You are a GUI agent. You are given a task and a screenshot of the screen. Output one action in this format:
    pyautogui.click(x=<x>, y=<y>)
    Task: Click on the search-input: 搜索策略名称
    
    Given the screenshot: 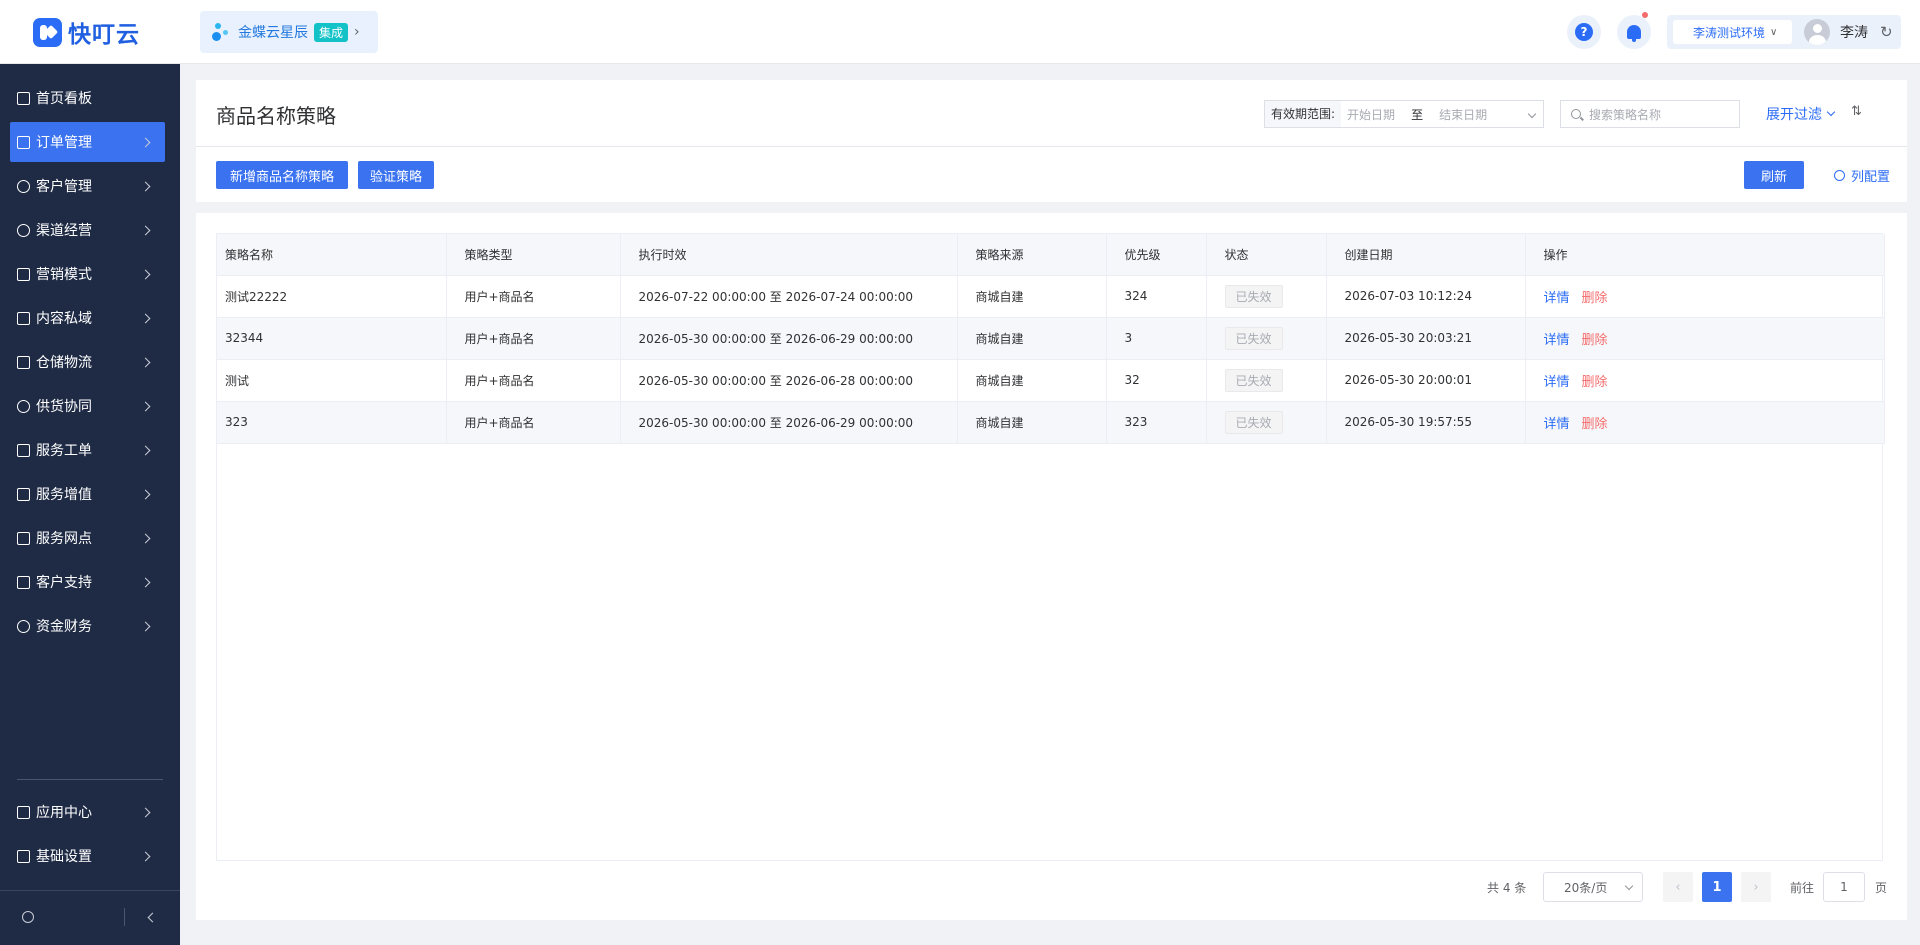 What is the action you would take?
    pyautogui.click(x=1650, y=114)
    